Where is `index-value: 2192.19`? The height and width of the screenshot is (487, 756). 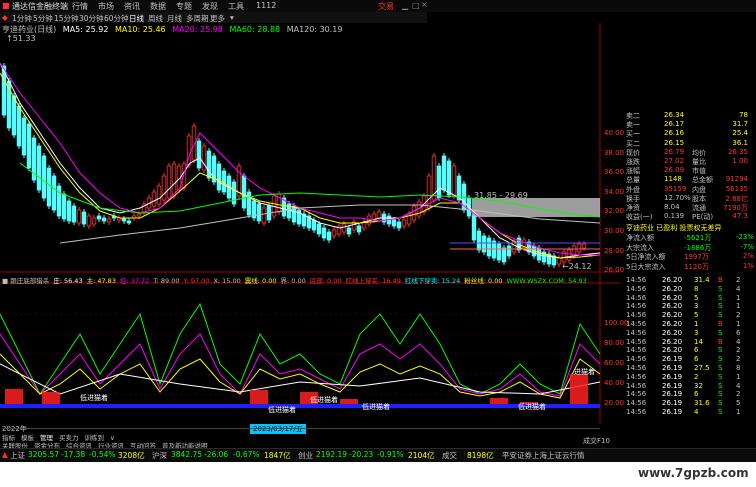 index-value: 2192.19 is located at coordinates (332, 454).